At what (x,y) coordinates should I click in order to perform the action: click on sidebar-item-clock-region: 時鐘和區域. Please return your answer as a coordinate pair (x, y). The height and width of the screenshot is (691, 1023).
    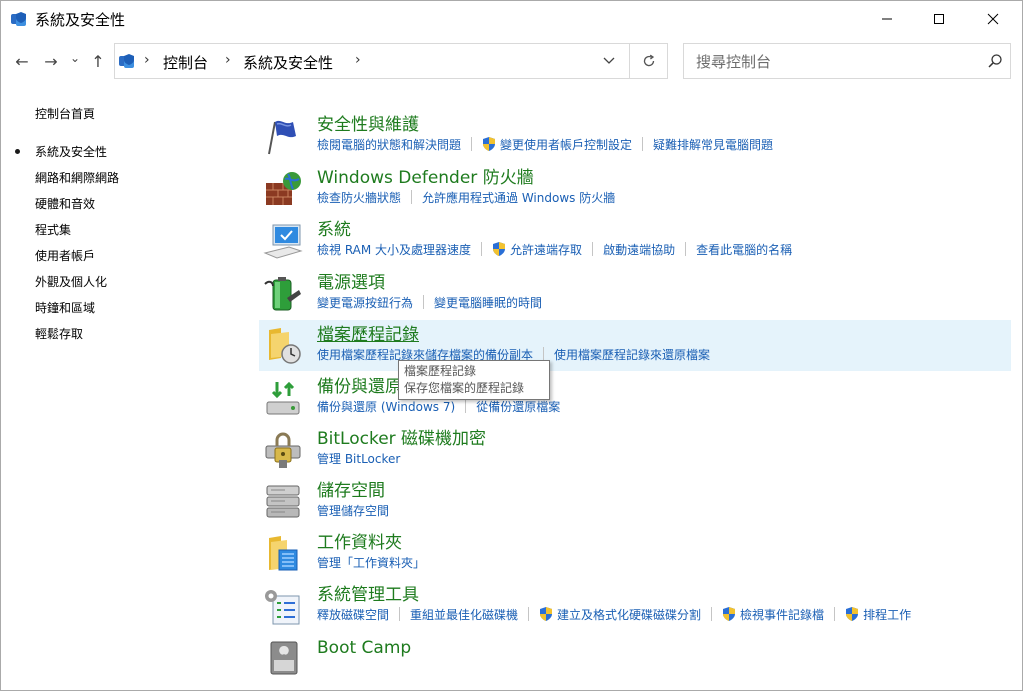
    Looking at the image, I should click on (65, 307).